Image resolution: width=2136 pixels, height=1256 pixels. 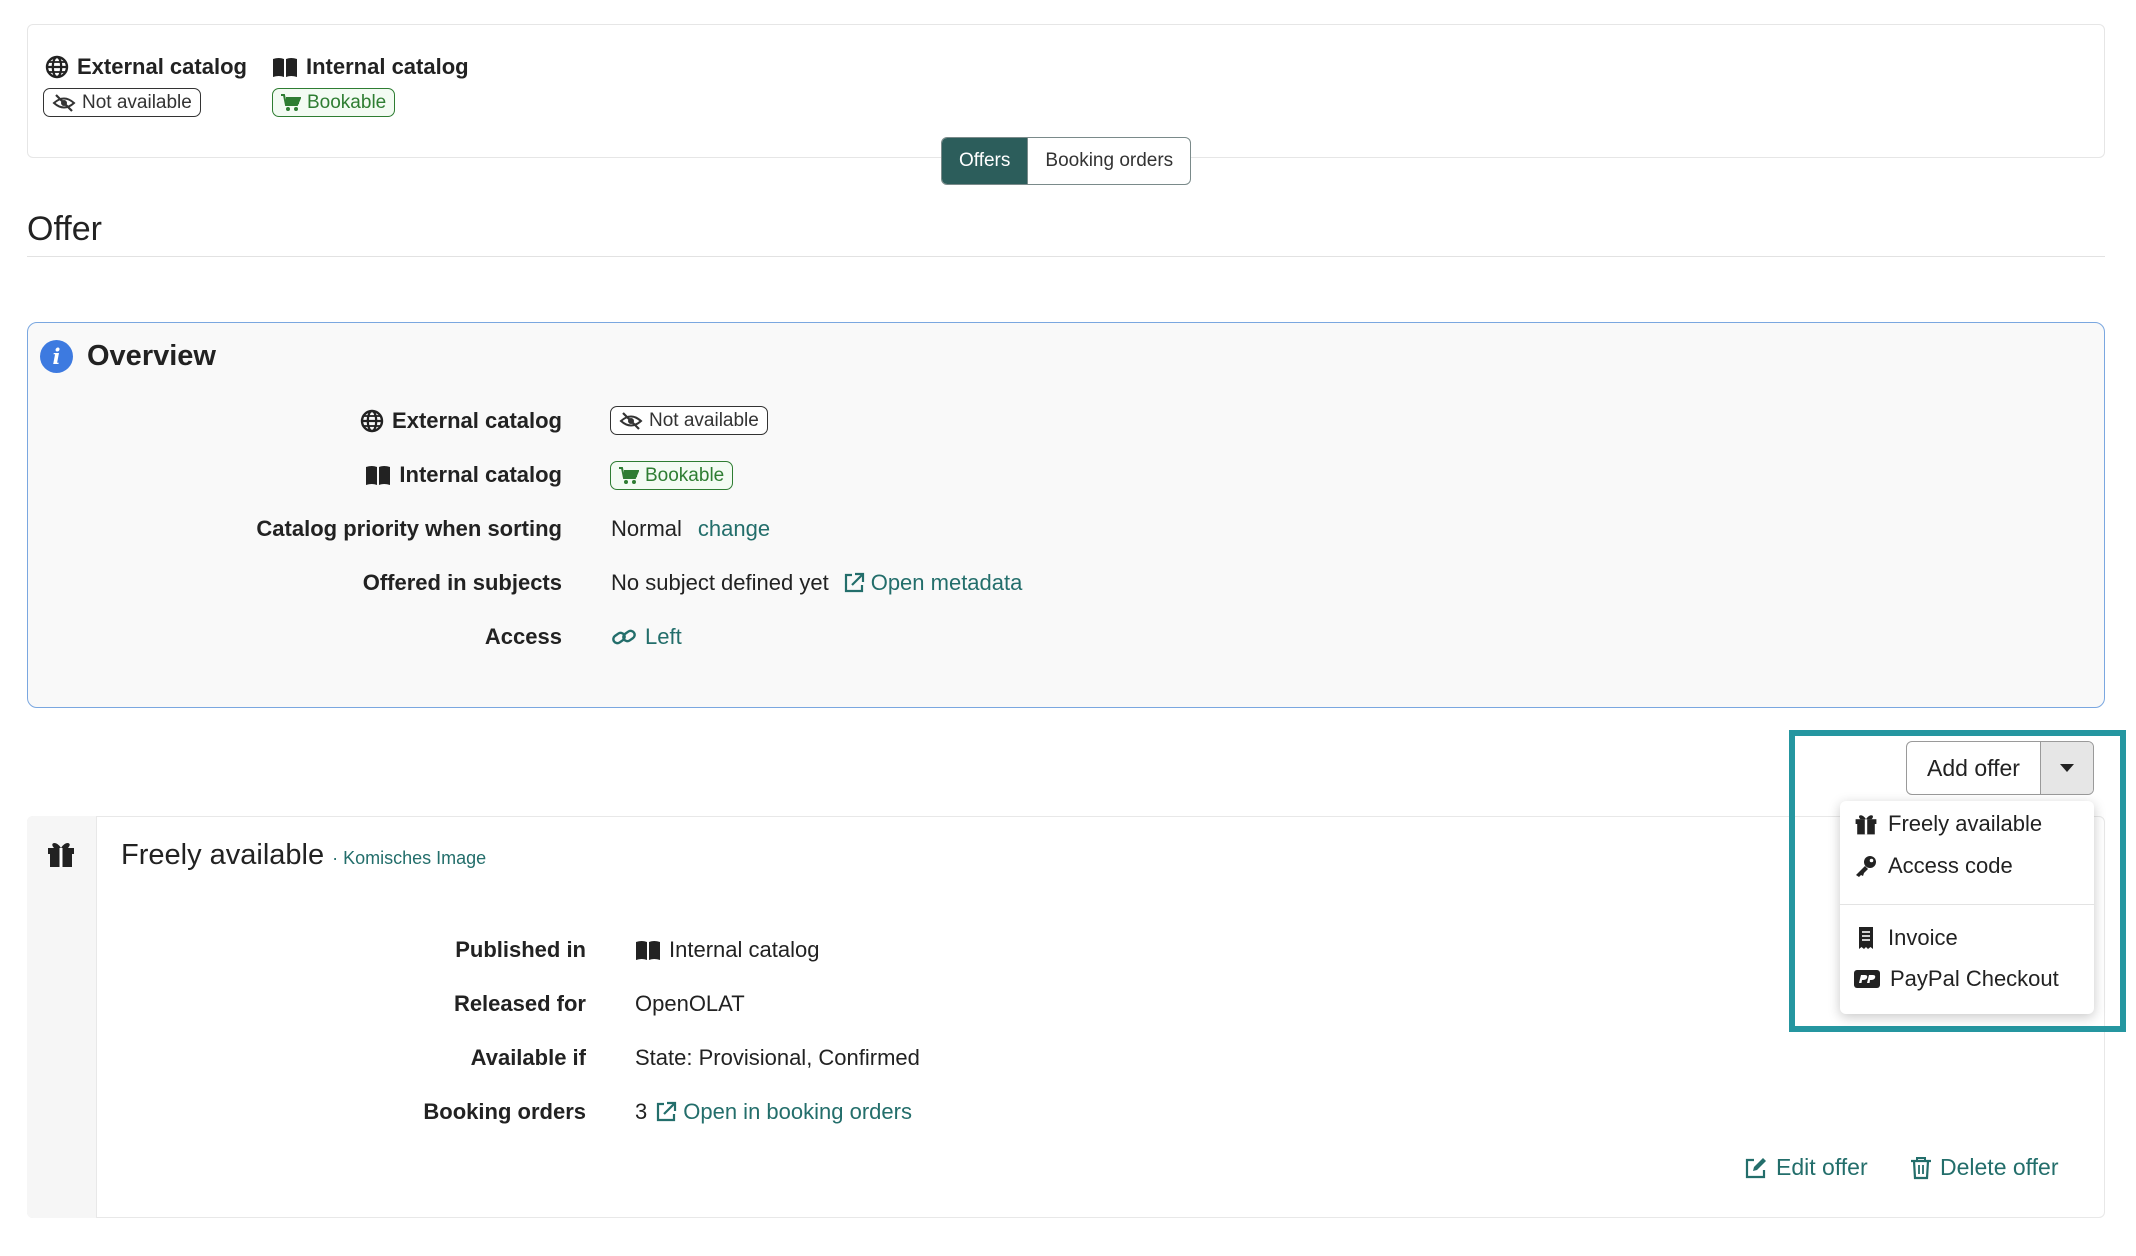 I want to click on published-in-label: Published in, so click(x=520, y=949).